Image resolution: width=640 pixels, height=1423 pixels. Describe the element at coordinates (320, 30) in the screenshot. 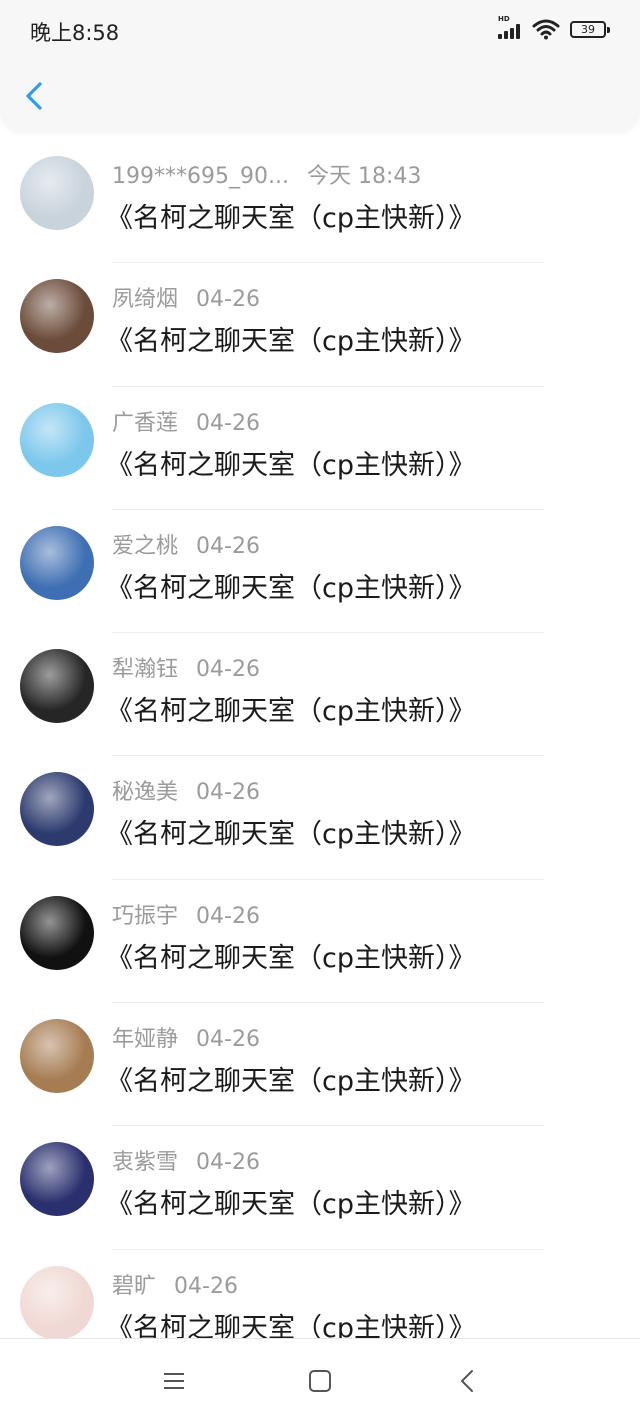

I see `status-bar: 晚上8:58 HD 39` at that location.